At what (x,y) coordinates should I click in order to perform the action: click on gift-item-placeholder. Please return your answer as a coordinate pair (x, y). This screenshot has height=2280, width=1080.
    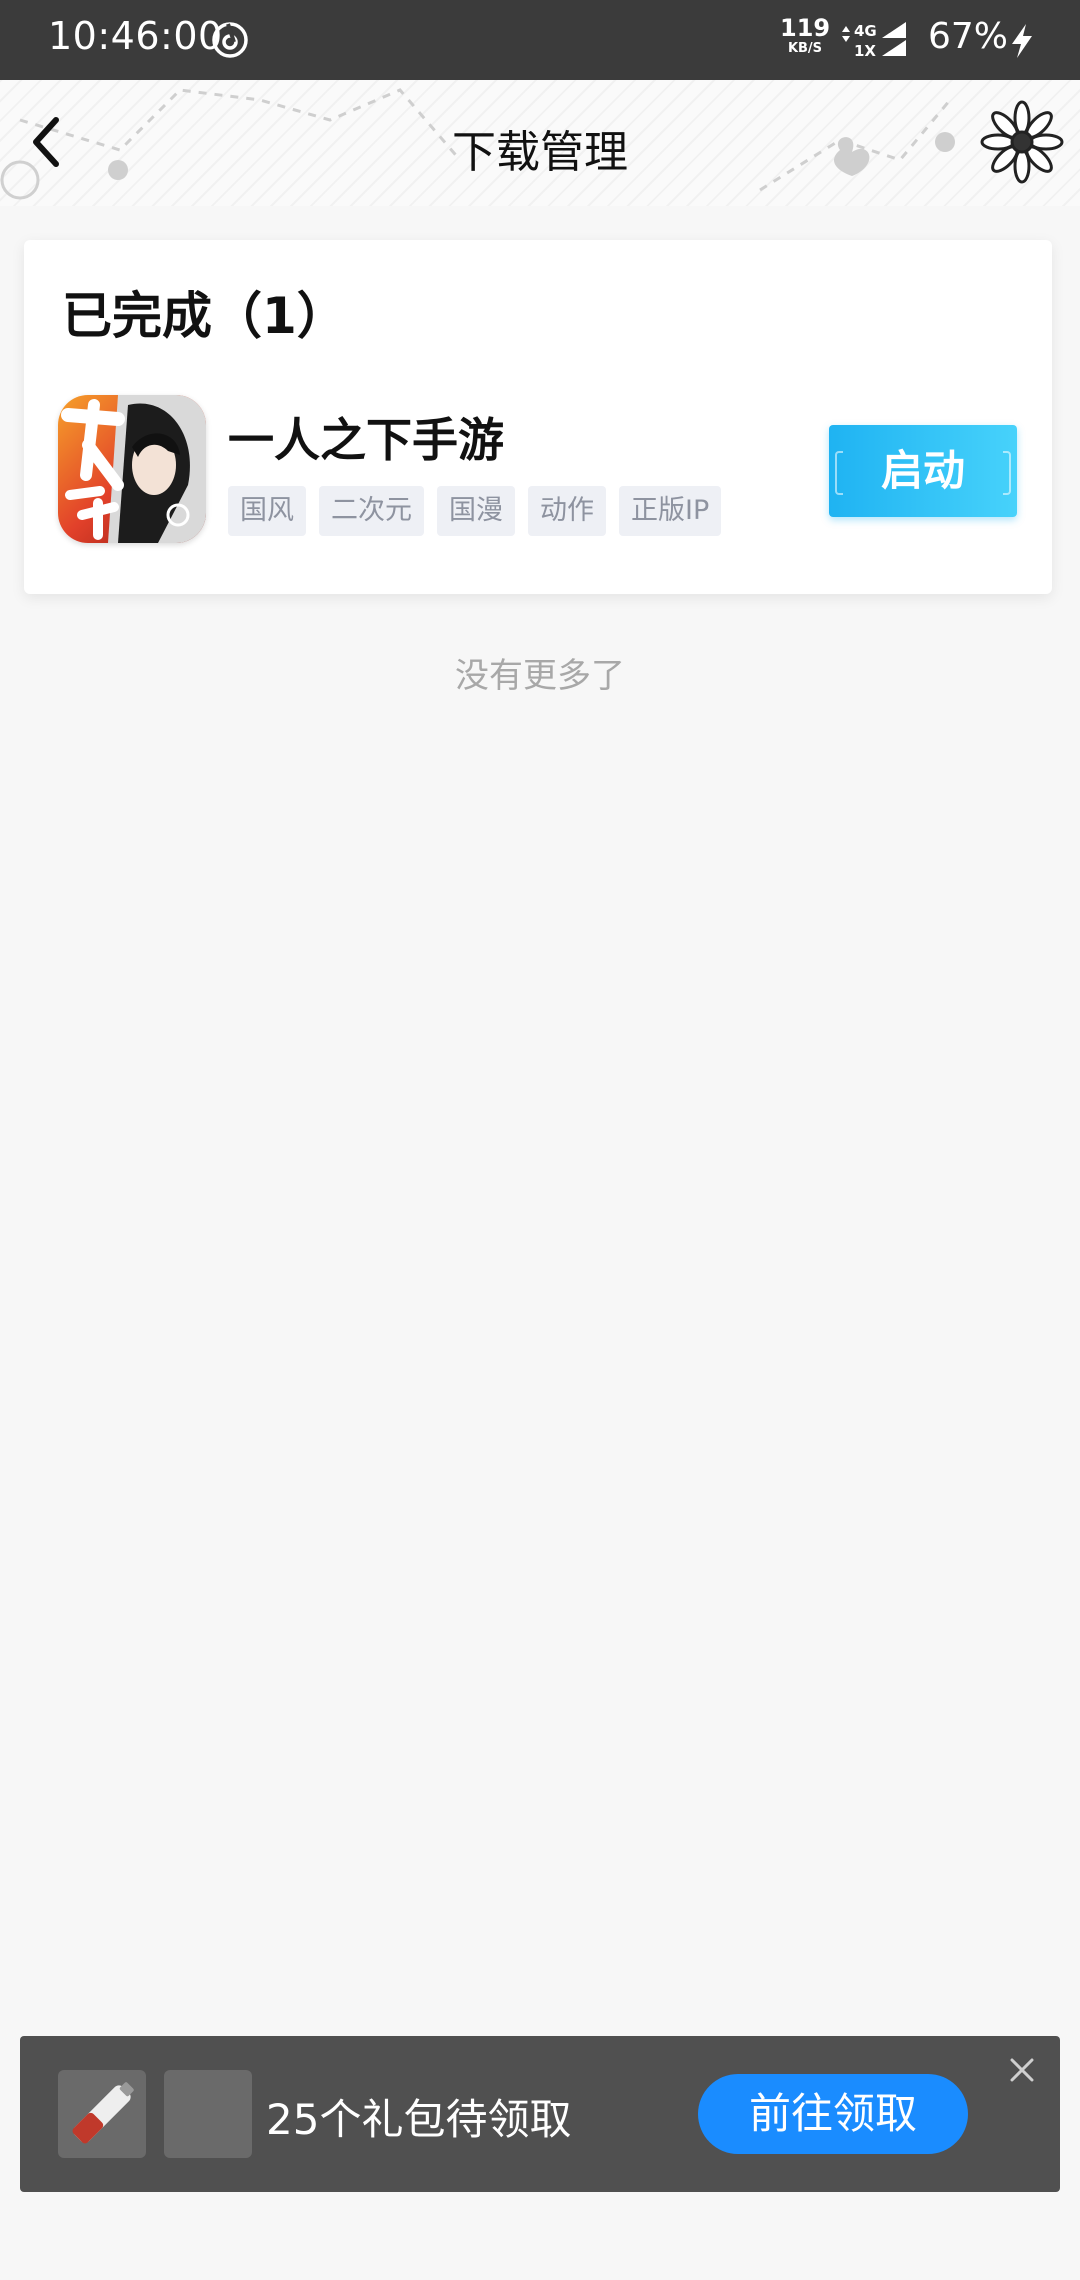
    Looking at the image, I should click on (208, 2114).